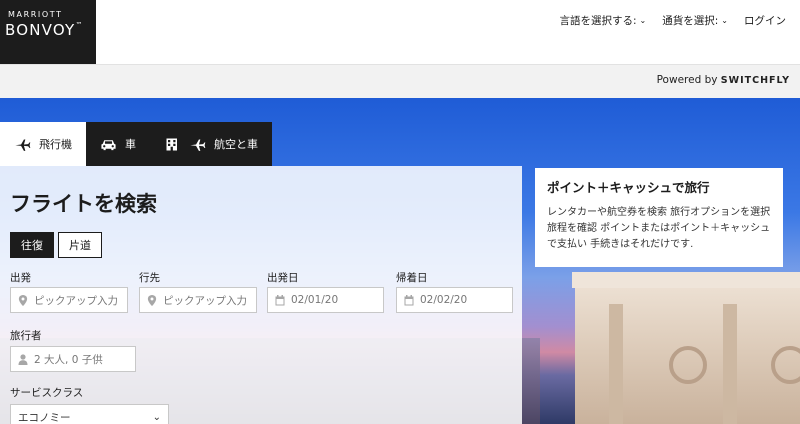 Image resolution: width=800 pixels, height=424 pixels. What do you see at coordinates (68, 359) in the screenshot?
I see `travelers-value: 2 大人, 0 子供` at bounding box center [68, 359].